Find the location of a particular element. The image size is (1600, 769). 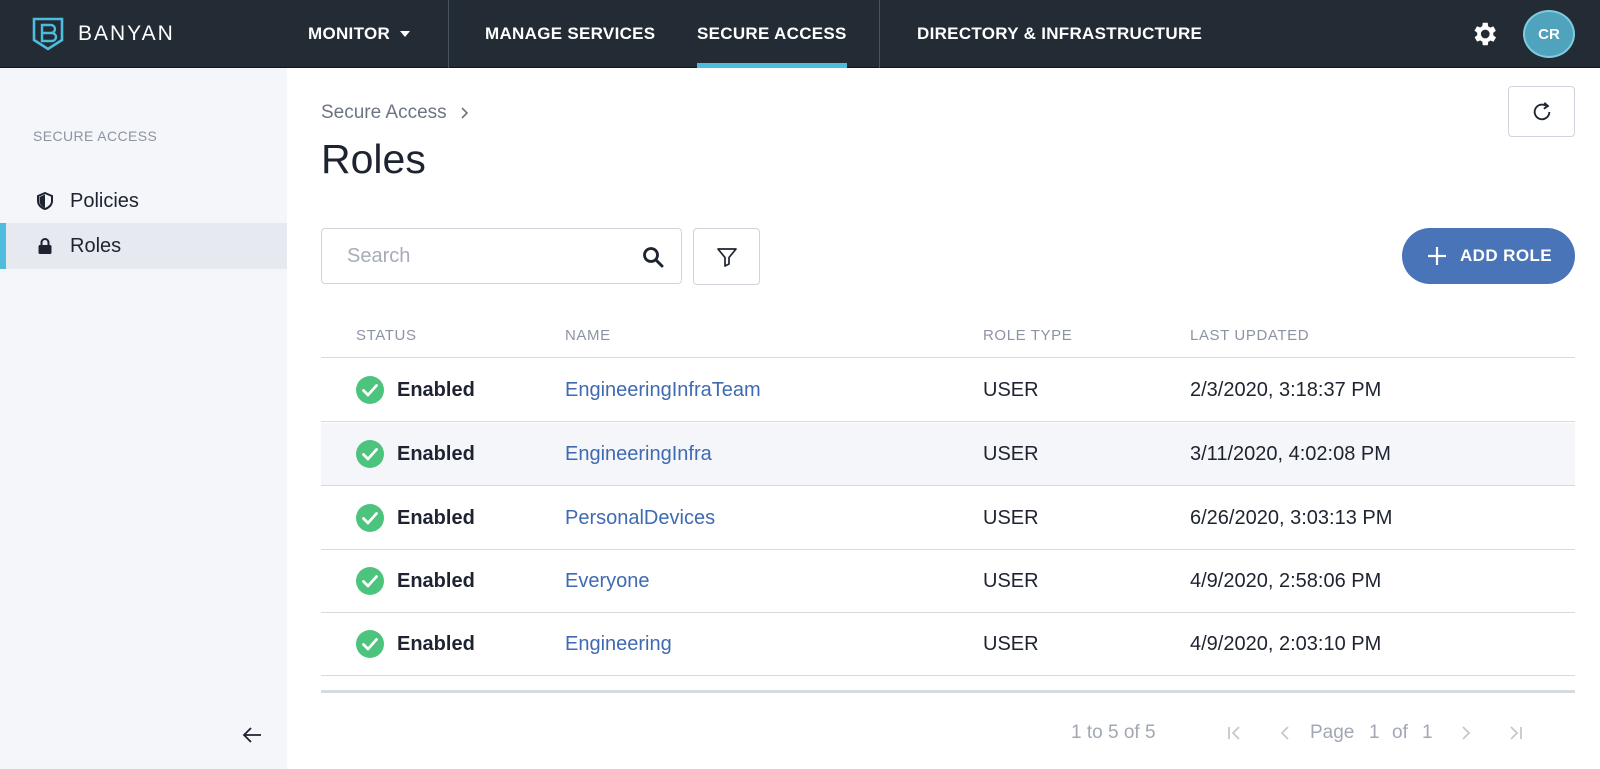

gear-icon is located at coordinates (1484, 34).